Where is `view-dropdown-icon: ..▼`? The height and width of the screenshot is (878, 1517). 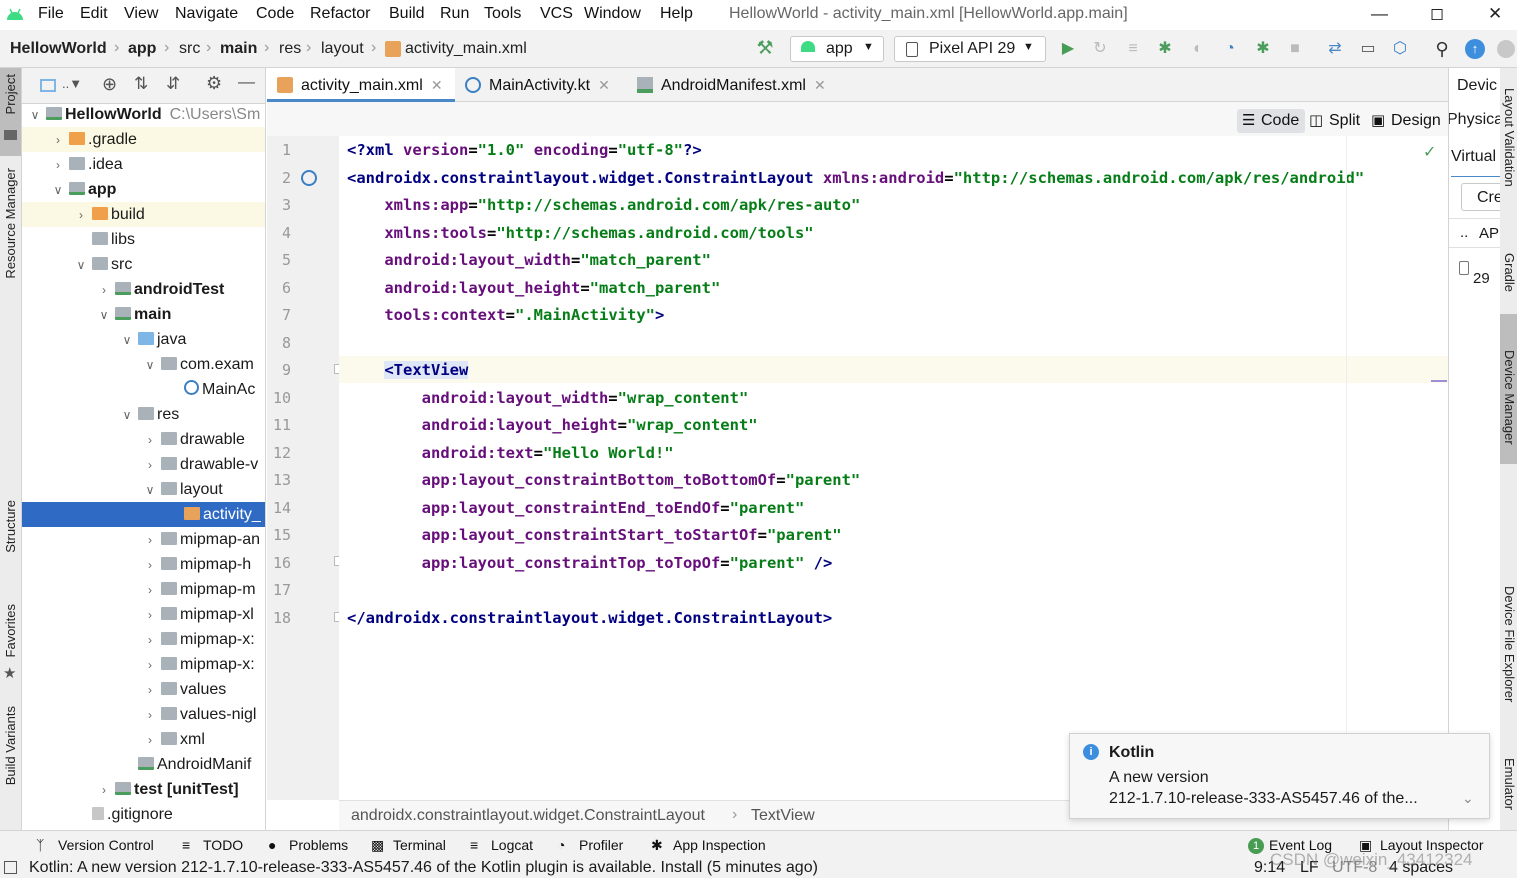 view-dropdown-icon: ..▼ is located at coordinates (72, 83).